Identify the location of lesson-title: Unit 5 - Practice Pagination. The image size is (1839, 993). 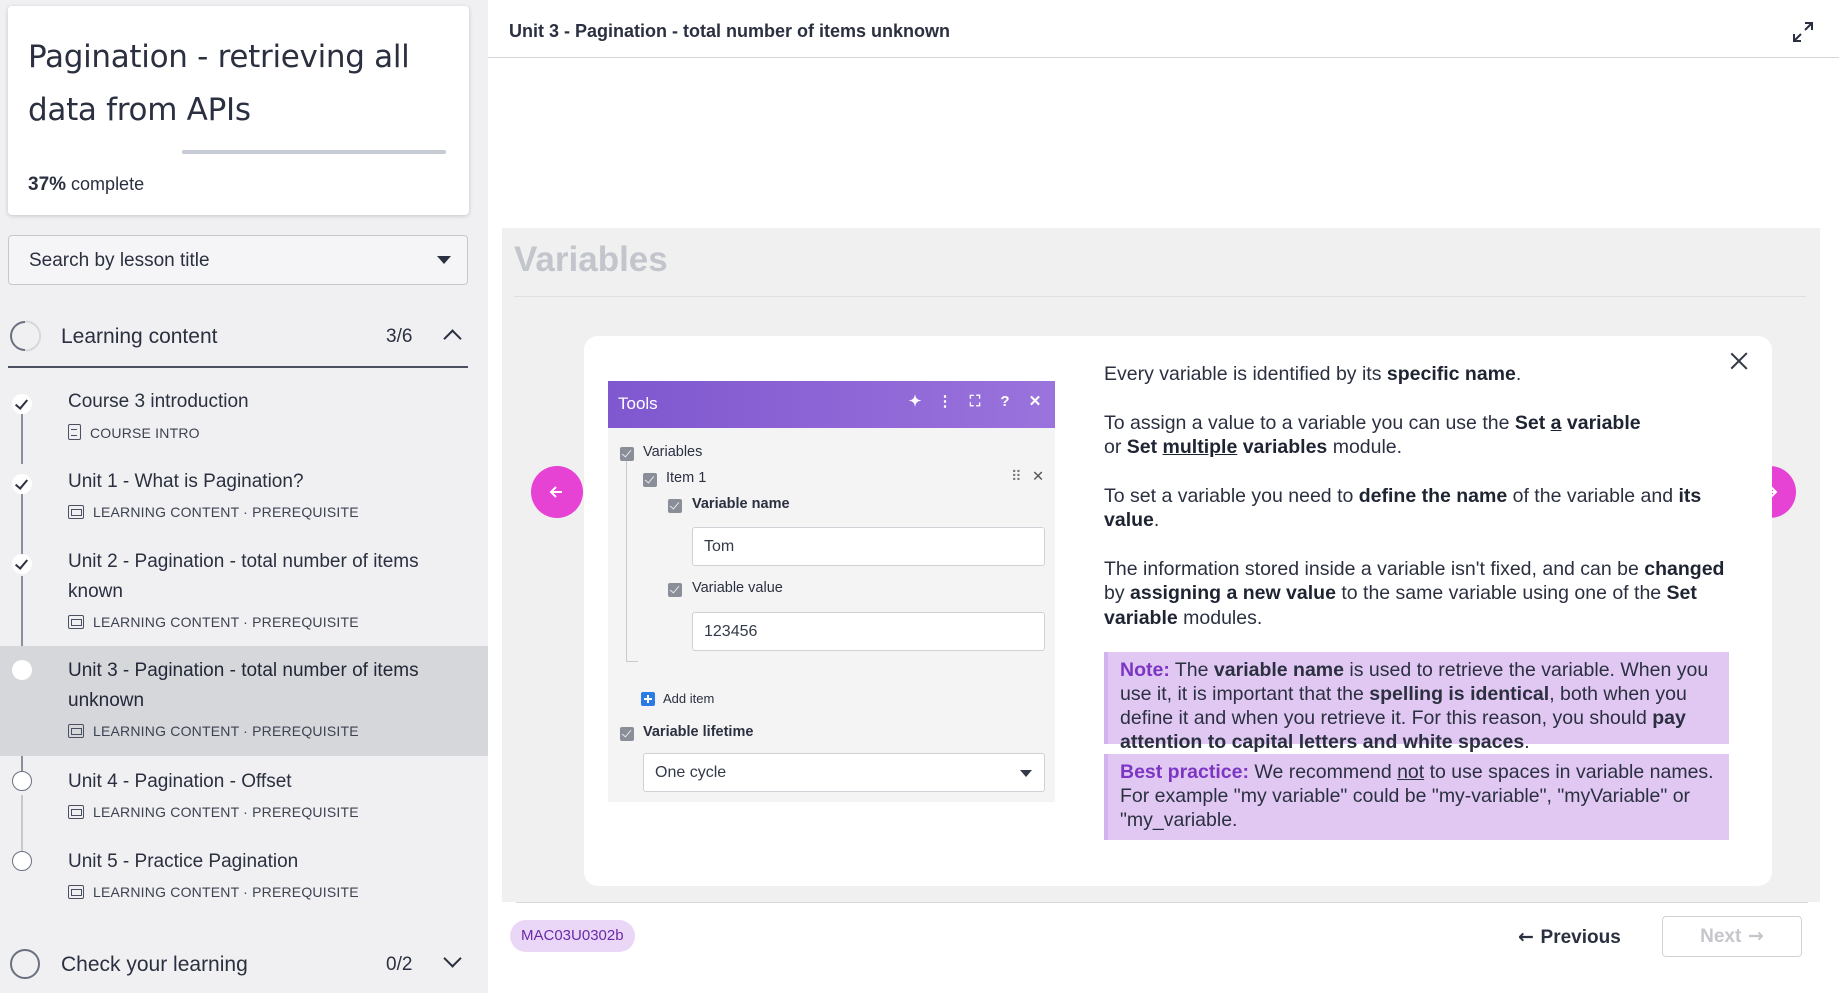
(183, 861).